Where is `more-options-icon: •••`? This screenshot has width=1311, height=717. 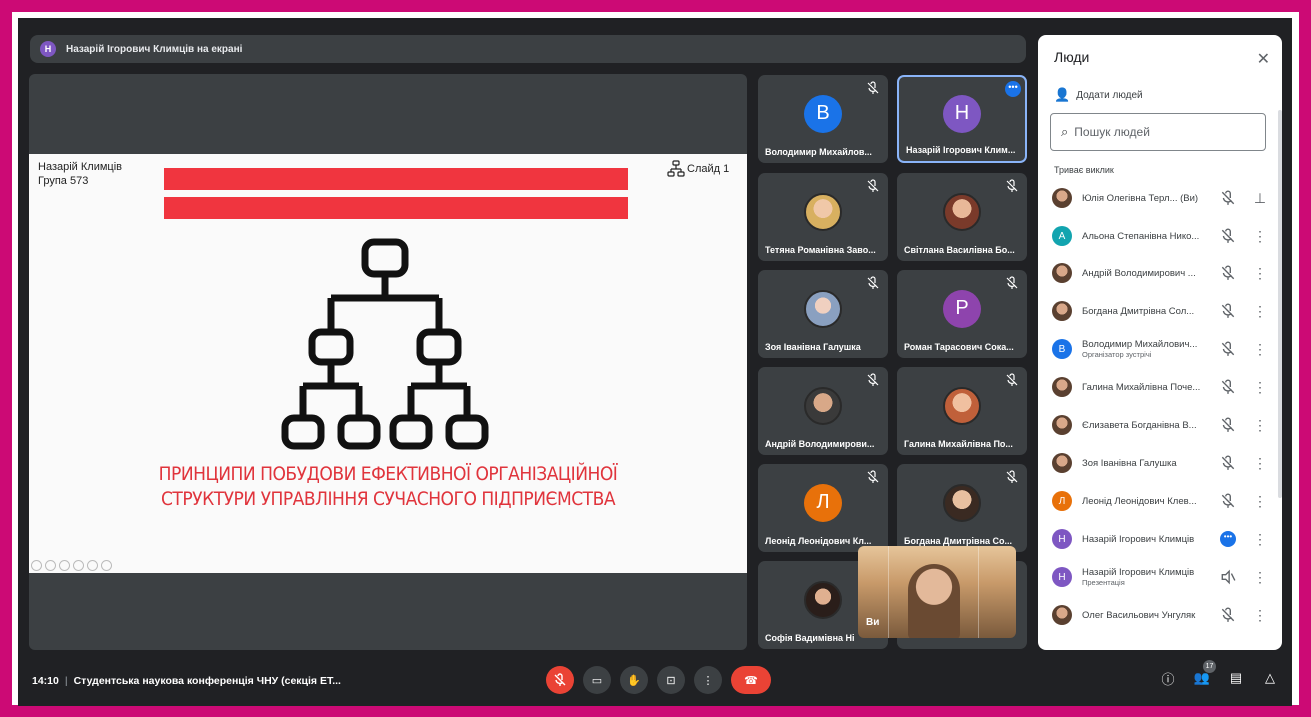 more-options-icon: ••• is located at coordinates (1013, 89).